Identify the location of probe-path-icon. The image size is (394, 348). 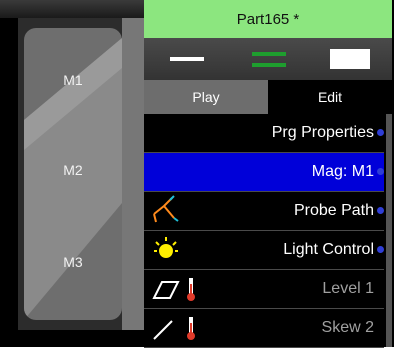
(166, 209).